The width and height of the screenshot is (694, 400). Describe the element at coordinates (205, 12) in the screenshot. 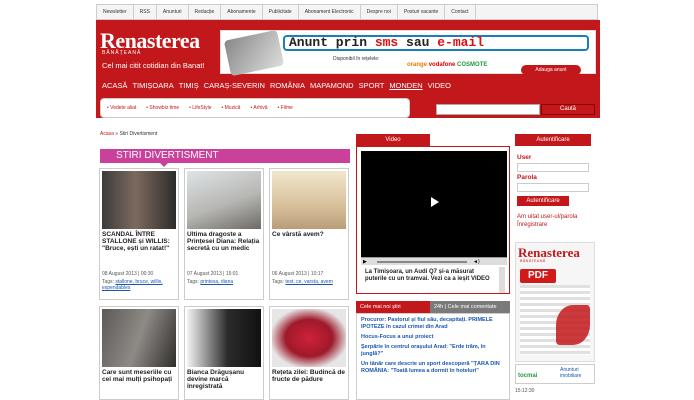

I see `top-link-redactie: Redacție` at that location.